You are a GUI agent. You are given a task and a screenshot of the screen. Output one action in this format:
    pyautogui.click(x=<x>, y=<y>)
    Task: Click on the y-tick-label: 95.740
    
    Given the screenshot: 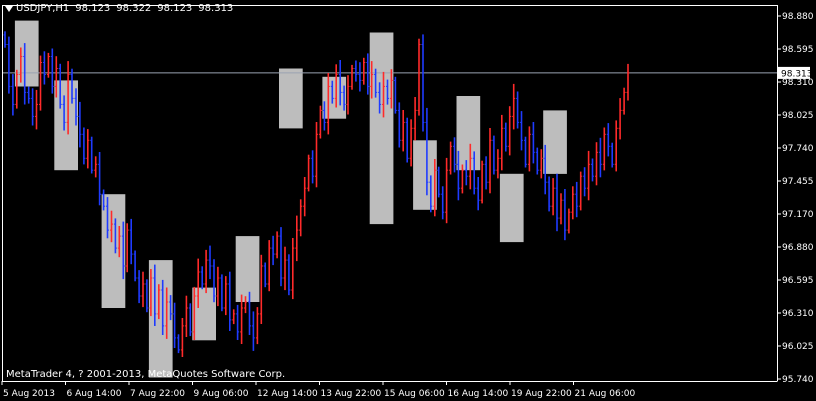 What is the action you would take?
    pyautogui.click(x=798, y=380)
    